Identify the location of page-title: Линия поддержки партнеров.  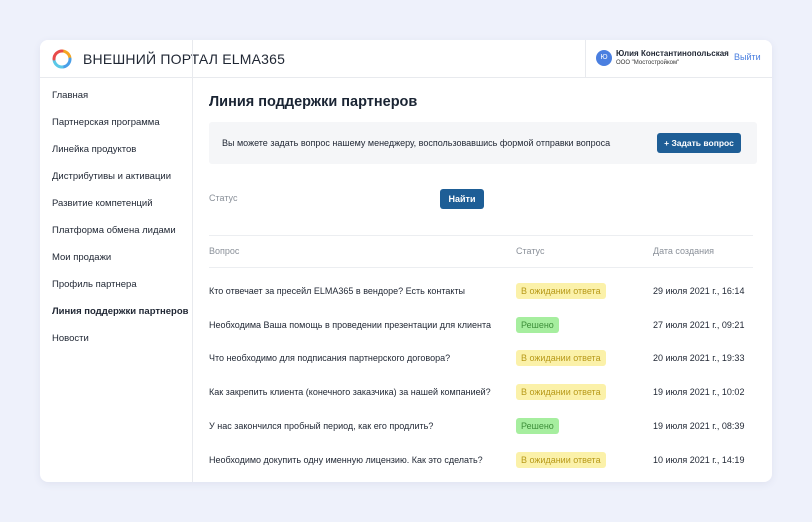
(313, 102).